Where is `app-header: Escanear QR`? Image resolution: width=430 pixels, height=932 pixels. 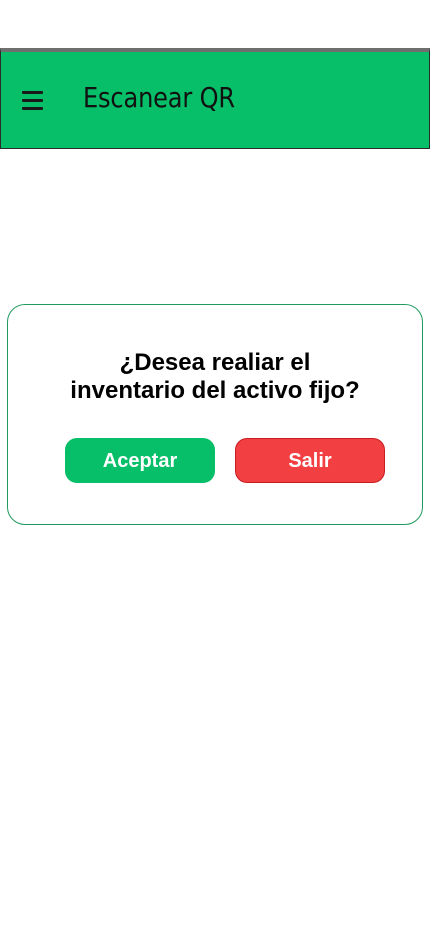
app-header: Escanear QR is located at coordinates (215, 98).